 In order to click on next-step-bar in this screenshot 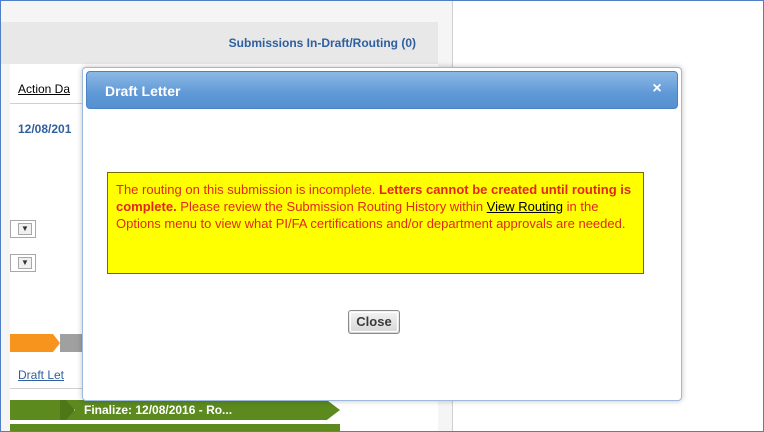, I will do `click(175, 428)`.